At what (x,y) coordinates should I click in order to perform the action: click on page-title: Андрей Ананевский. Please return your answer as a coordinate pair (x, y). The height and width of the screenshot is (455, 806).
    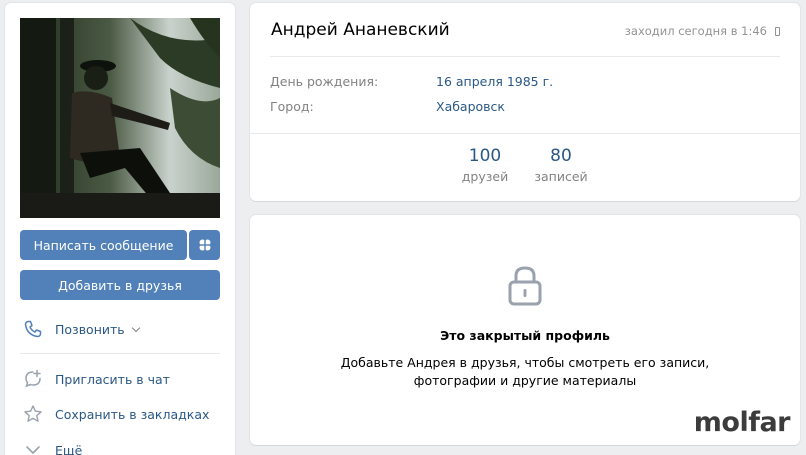
    Looking at the image, I should click on (360, 30).